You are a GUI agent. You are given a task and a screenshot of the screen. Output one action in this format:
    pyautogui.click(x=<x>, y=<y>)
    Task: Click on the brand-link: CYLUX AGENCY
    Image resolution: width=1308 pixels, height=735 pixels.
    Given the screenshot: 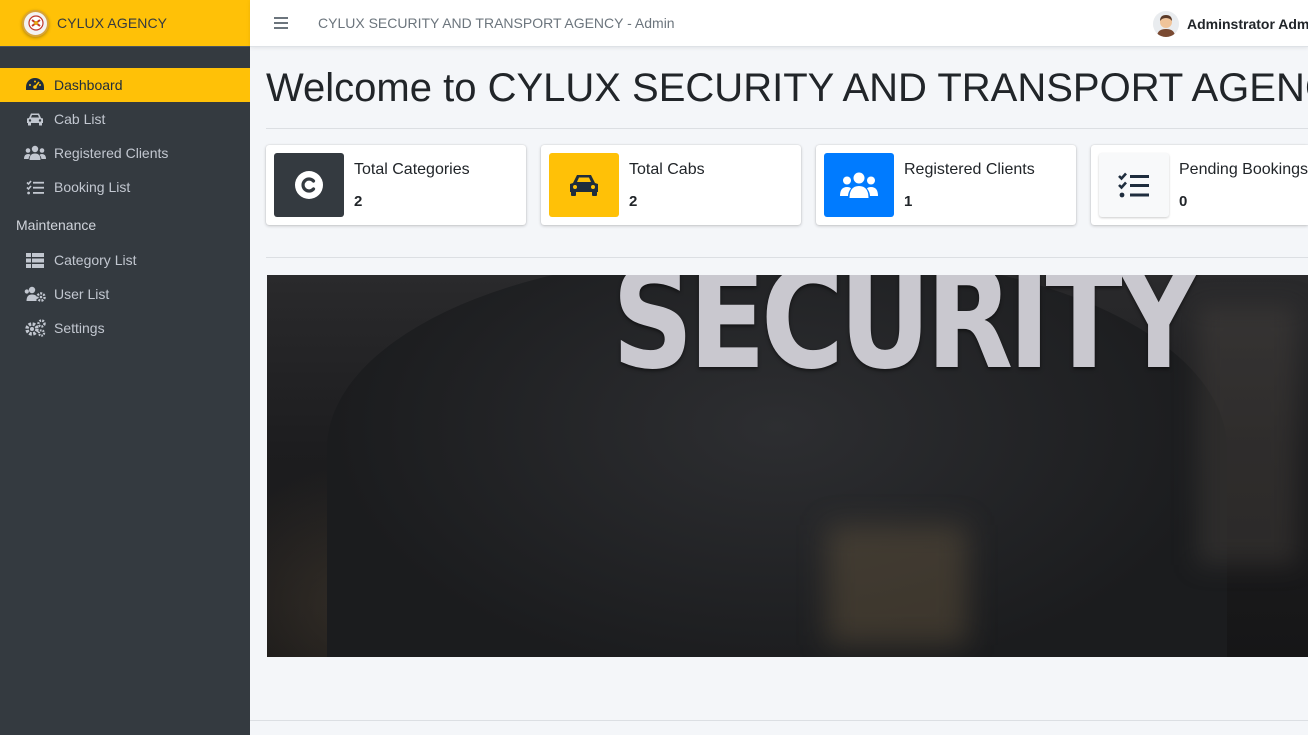 What is the action you would take?
    pyautogui.click(x=125, y=23)
    